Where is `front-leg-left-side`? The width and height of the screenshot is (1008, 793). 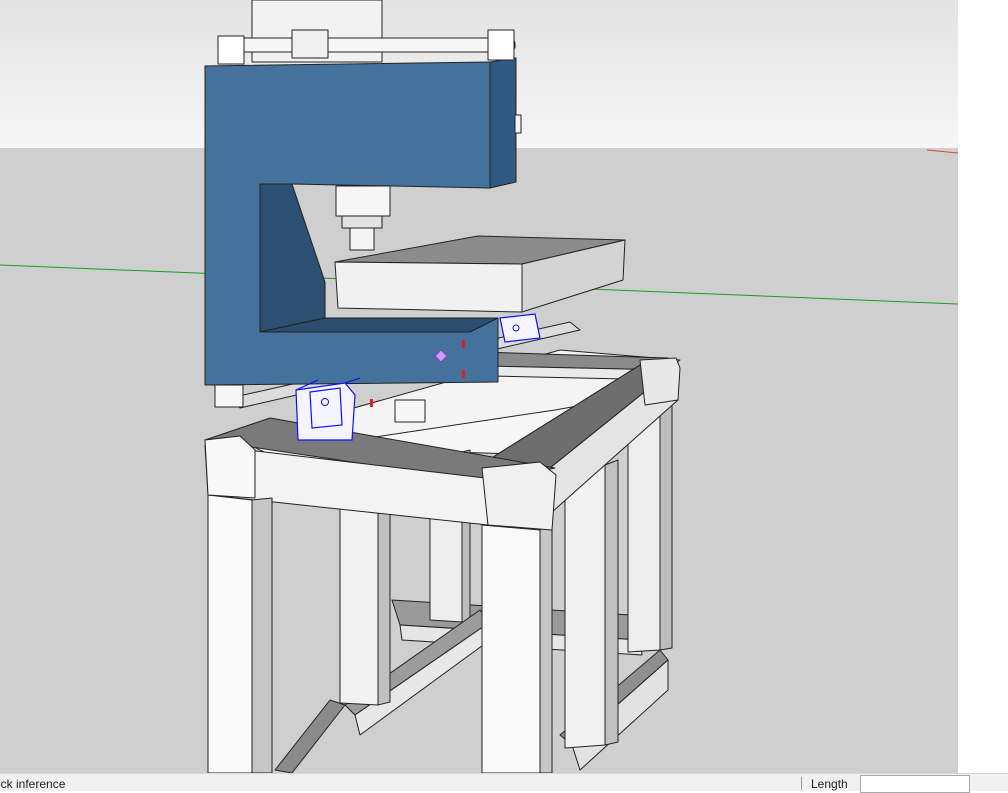
front-leg-left-side is located at coordinates (262, 635).